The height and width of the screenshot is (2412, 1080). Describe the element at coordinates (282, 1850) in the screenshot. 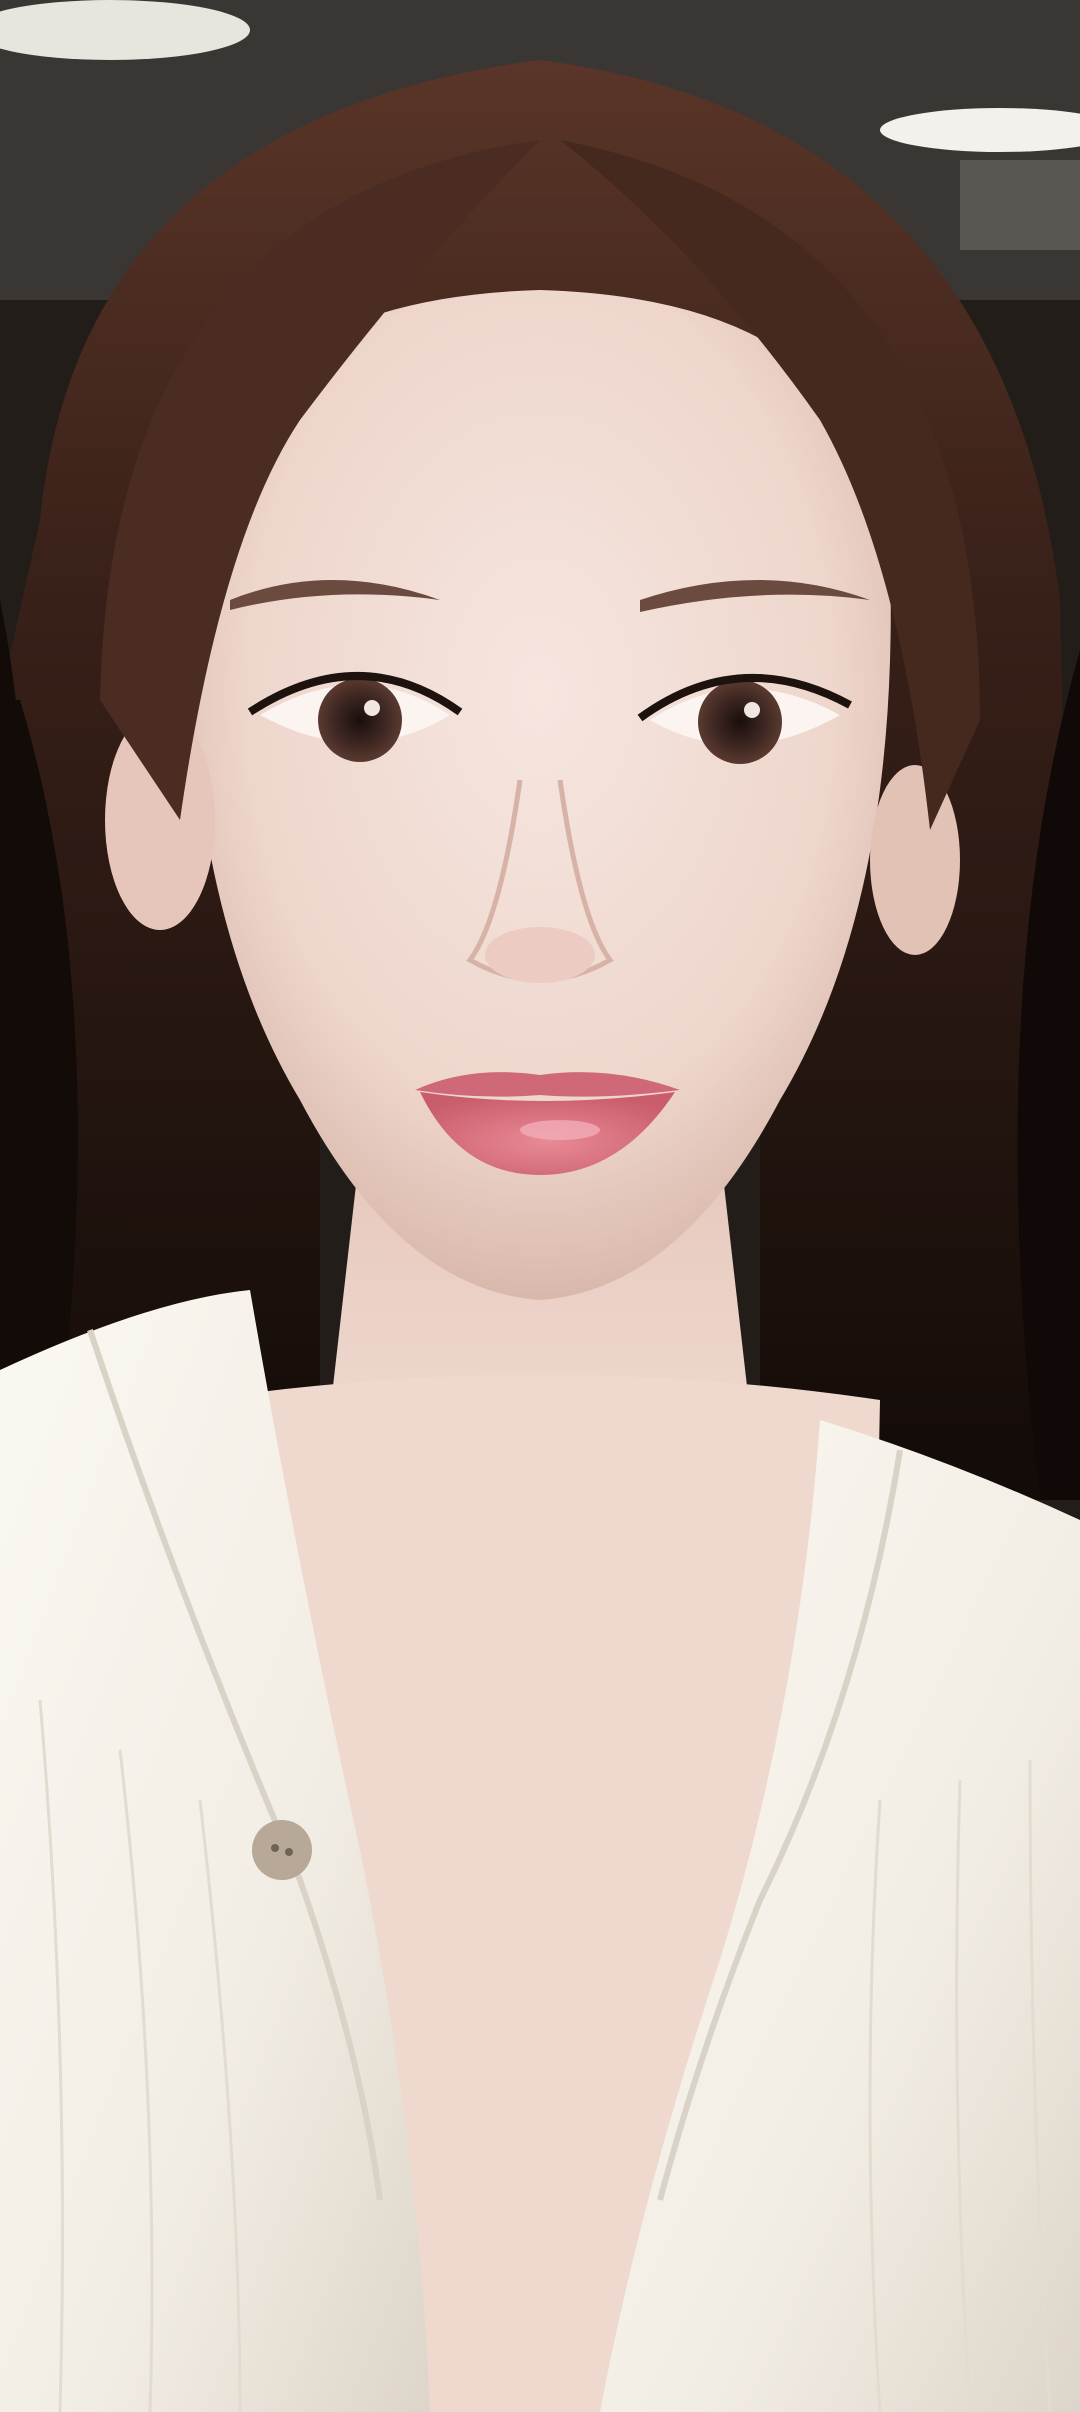

I see `blouse-button` at that location.